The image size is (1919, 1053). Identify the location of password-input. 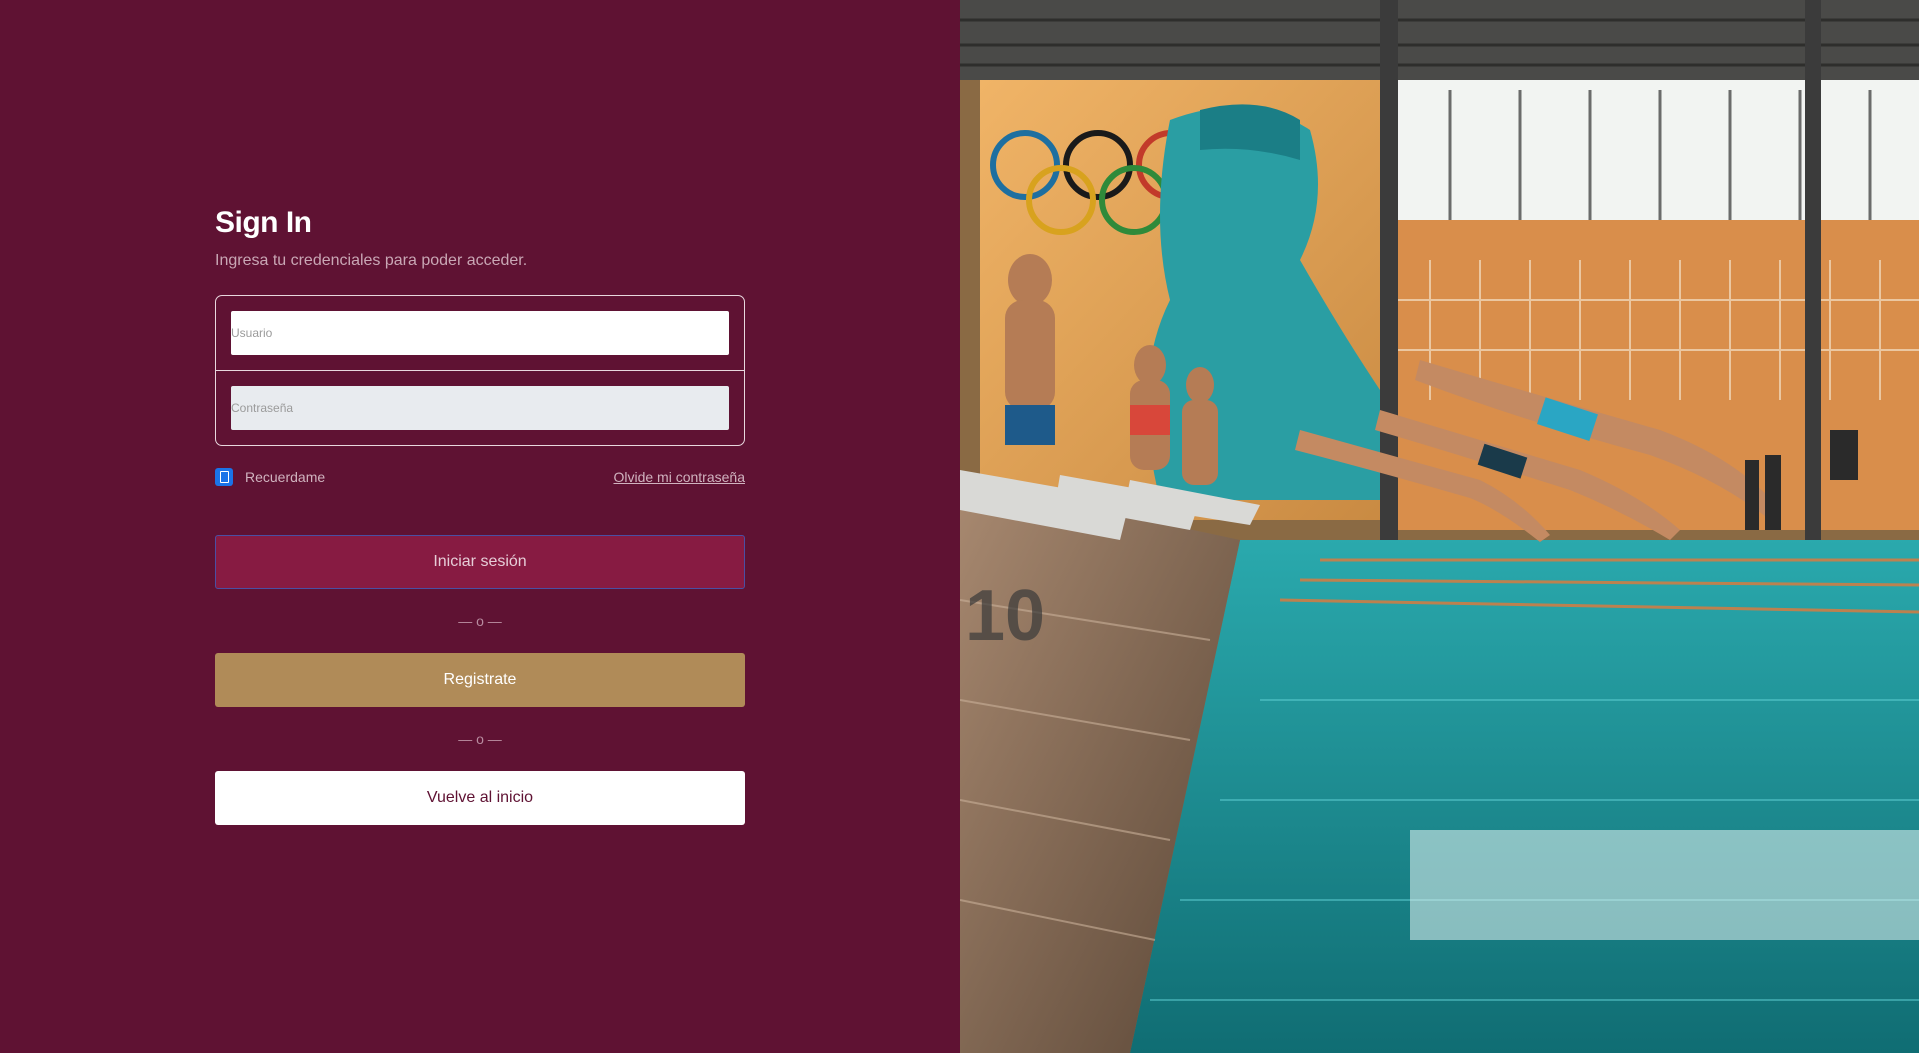
(480, 408).